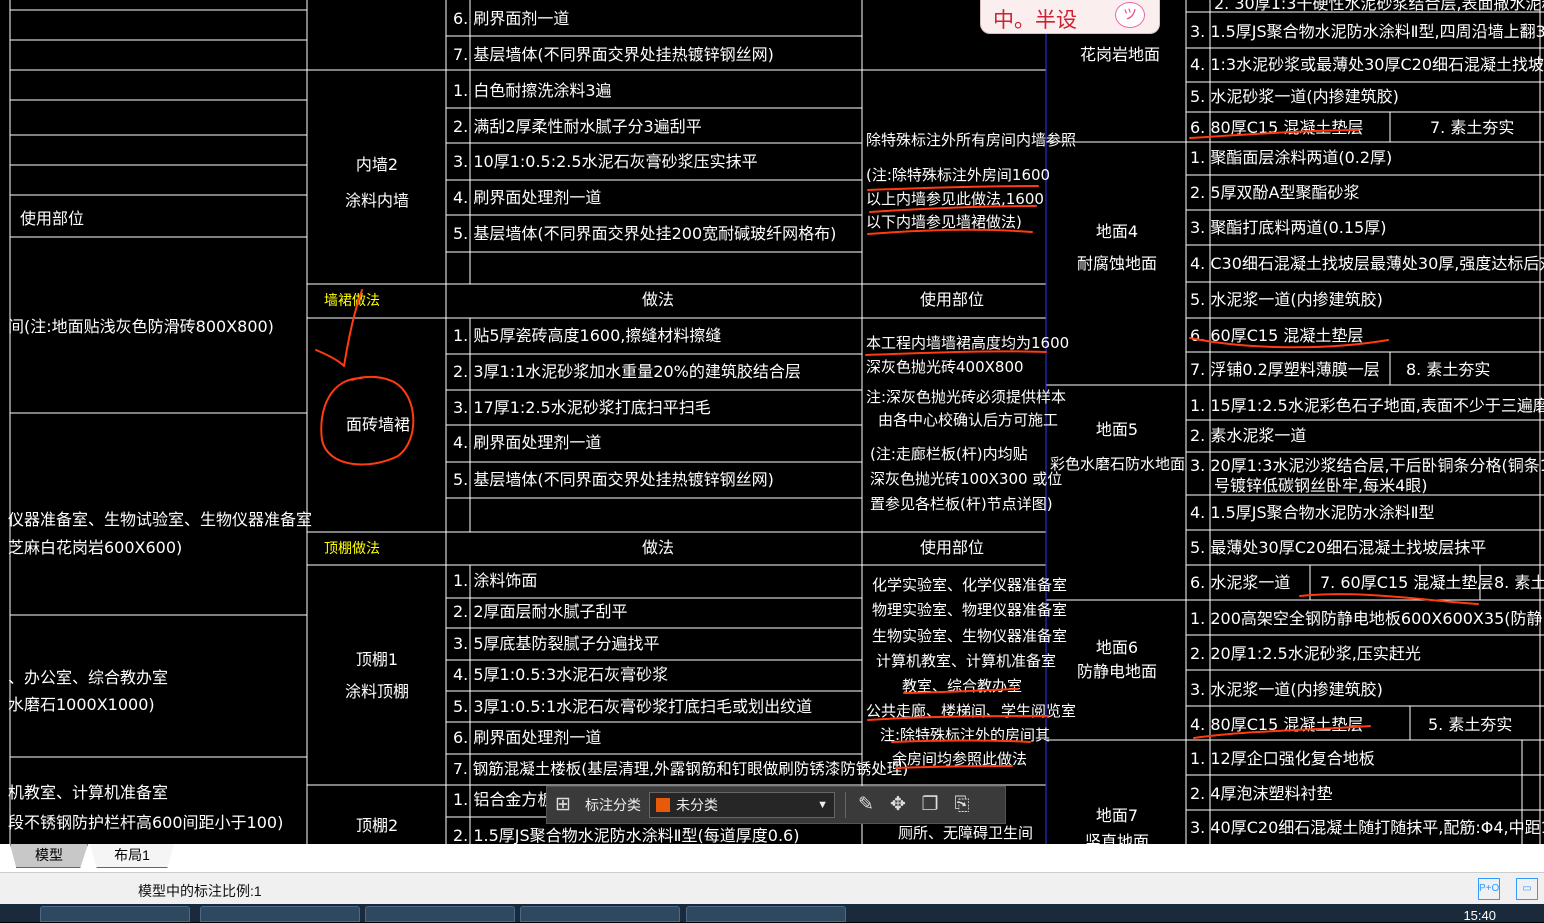 Image resolution: width=1544 pixels, height=923 pixels. I want to click on select-value: 未分类, so click(697, 805).